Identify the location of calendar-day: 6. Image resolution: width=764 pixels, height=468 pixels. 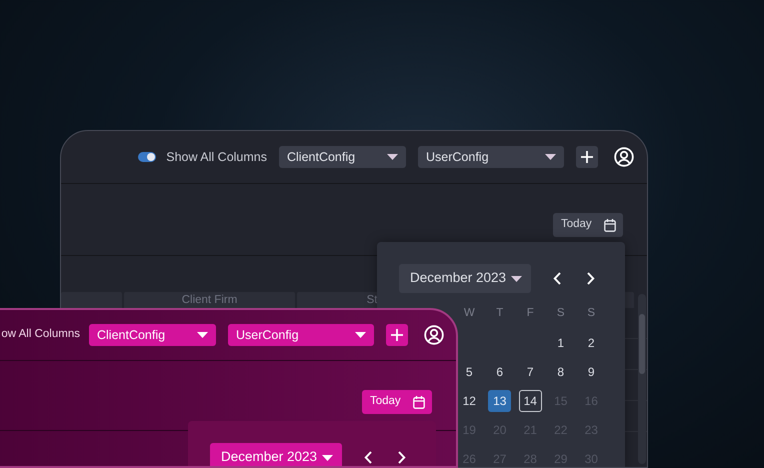
(500, 371).